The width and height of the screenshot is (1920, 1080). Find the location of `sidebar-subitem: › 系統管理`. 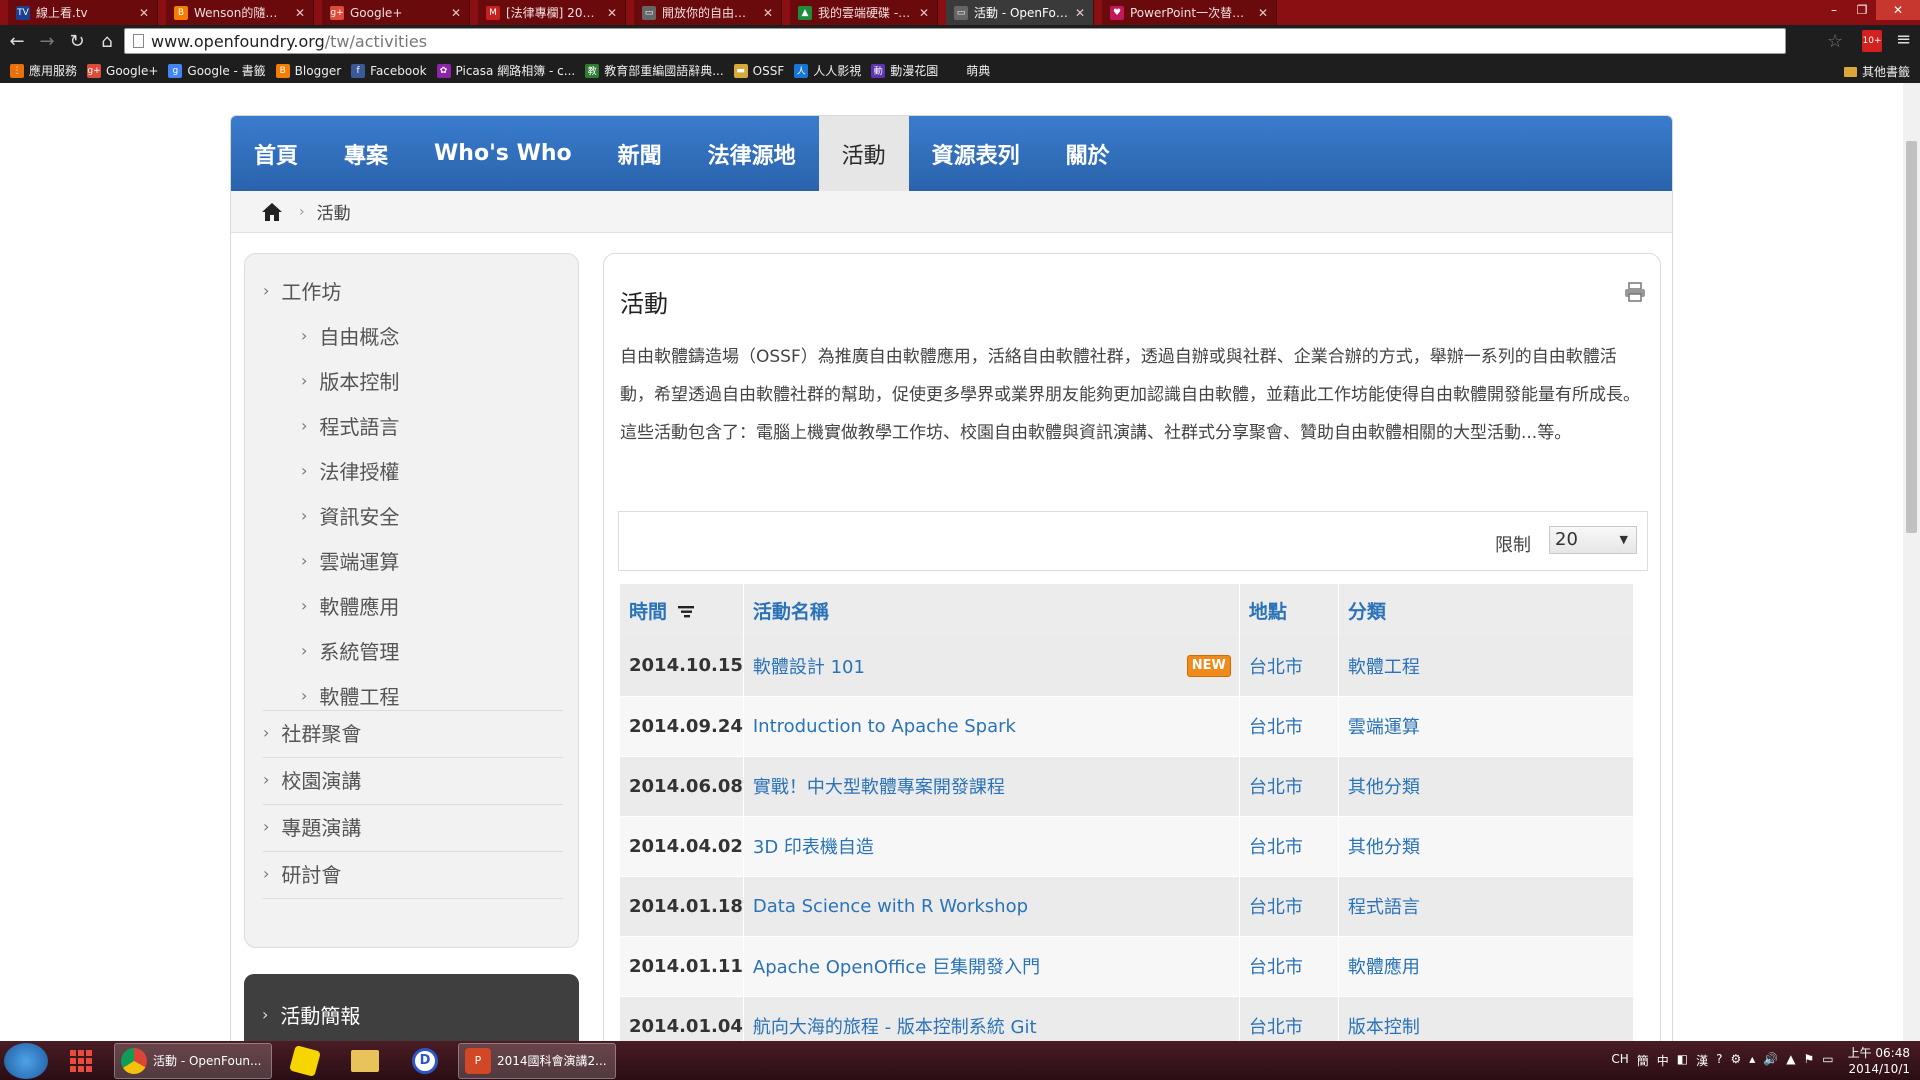

sidebar-subitem: › 系統管理 is located at coordinates (350, 650).